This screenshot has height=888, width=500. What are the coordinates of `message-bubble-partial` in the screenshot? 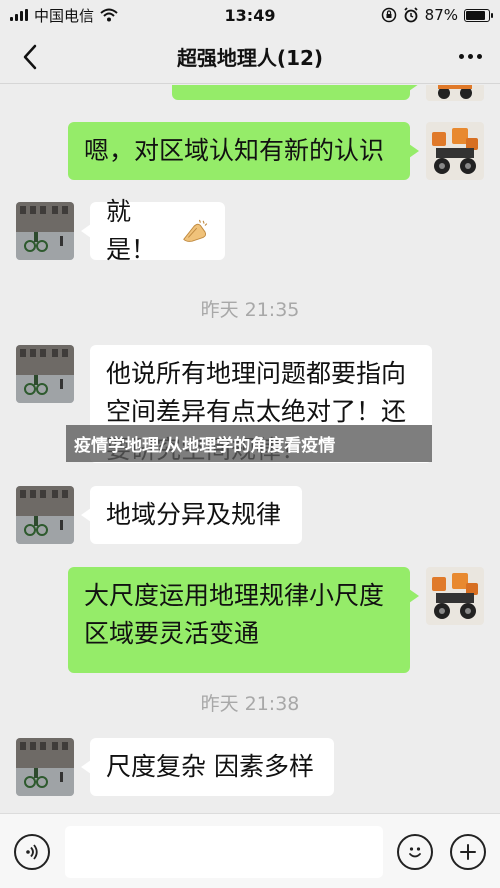 It's located at (295, 92).